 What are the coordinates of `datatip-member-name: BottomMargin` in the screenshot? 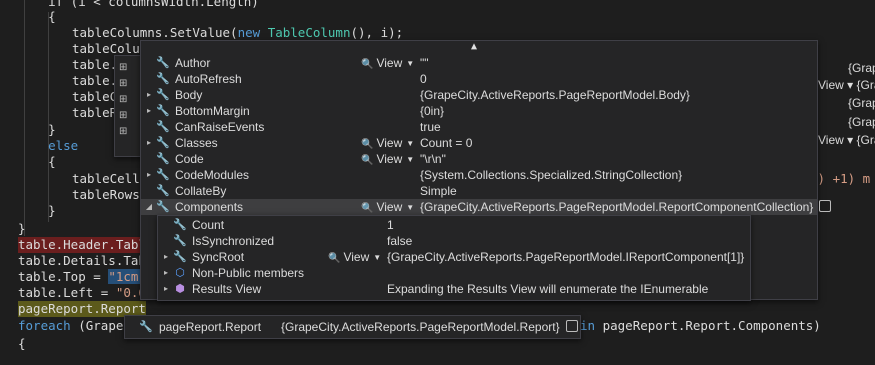 It's located at (212, 111).